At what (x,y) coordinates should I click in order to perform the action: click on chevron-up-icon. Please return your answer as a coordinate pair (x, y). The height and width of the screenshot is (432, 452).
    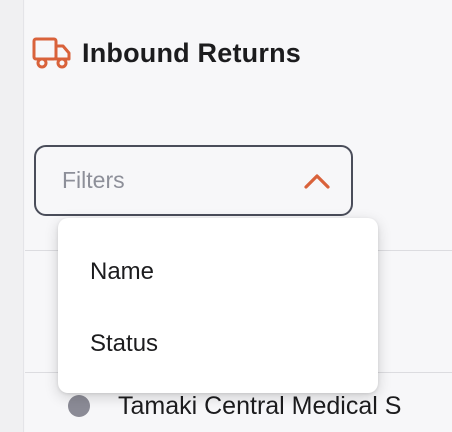
    Looking at the image, I should click on (317, 181).